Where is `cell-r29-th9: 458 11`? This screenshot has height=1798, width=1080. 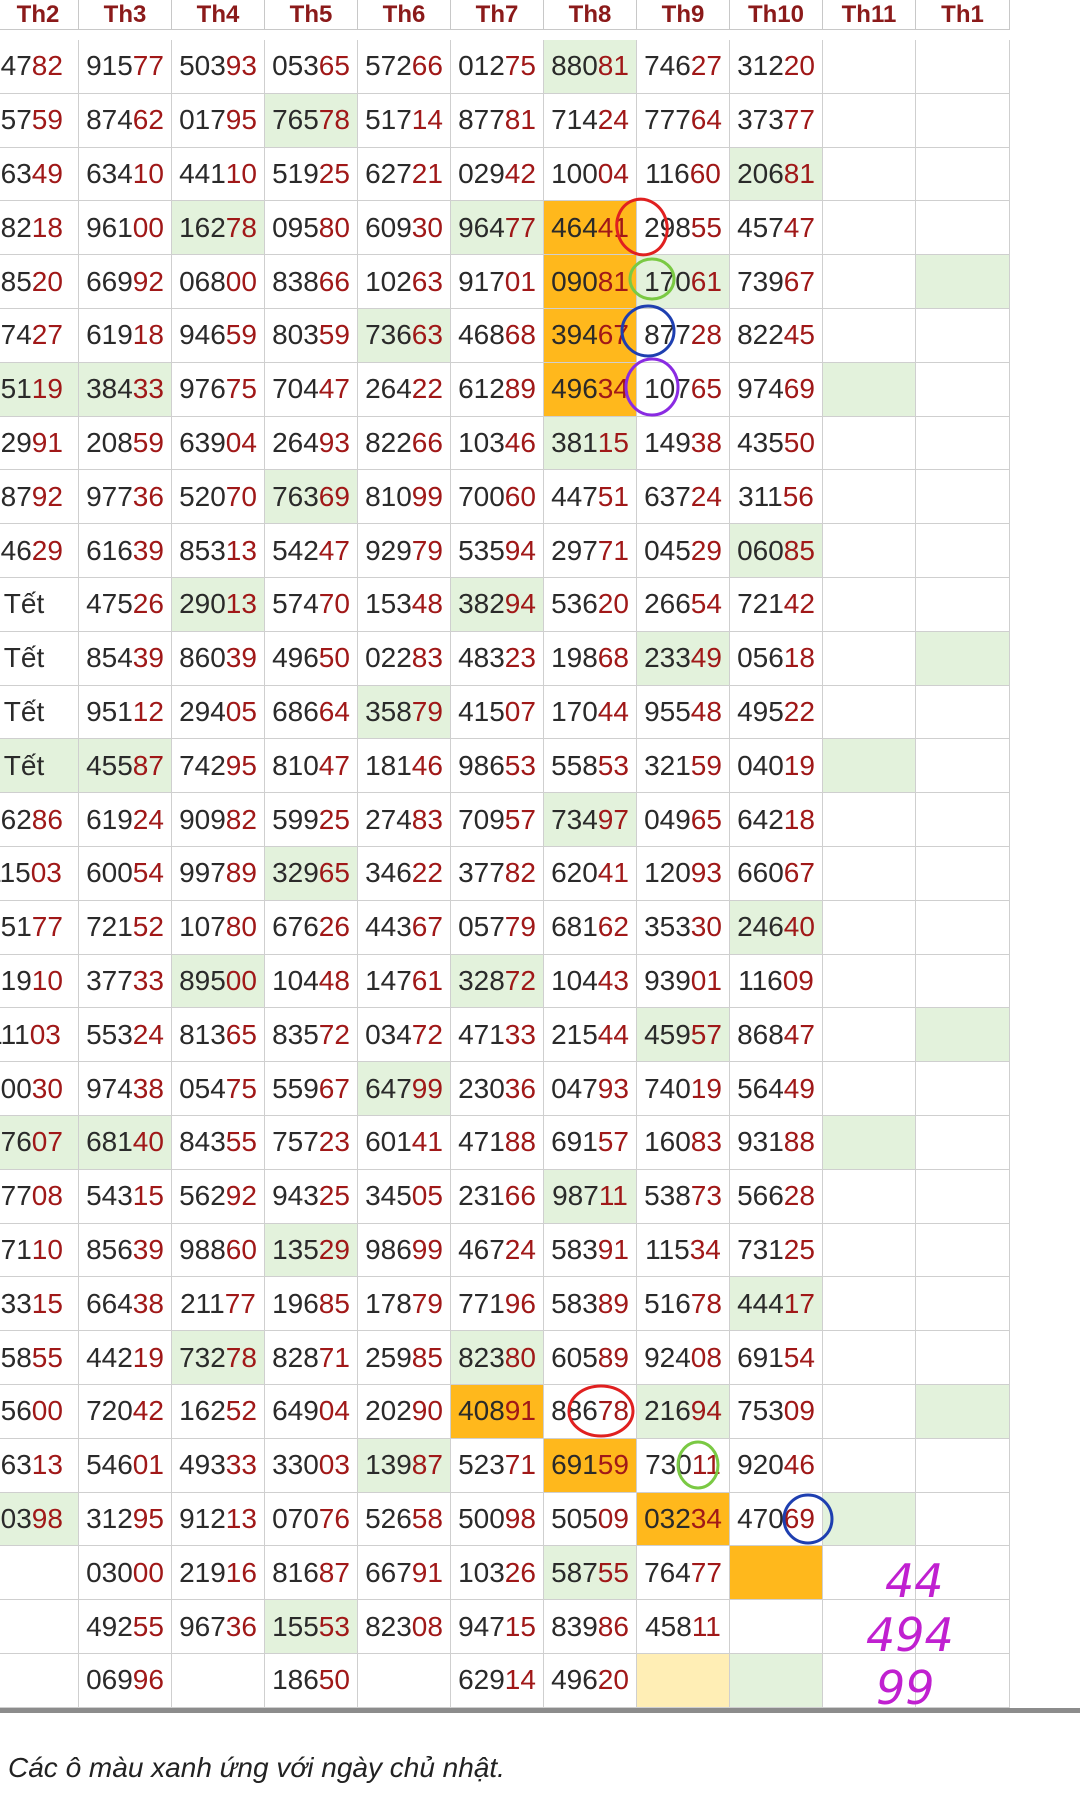
cell-r29-th9: 458 11 is located at coordinates (683, 1627).